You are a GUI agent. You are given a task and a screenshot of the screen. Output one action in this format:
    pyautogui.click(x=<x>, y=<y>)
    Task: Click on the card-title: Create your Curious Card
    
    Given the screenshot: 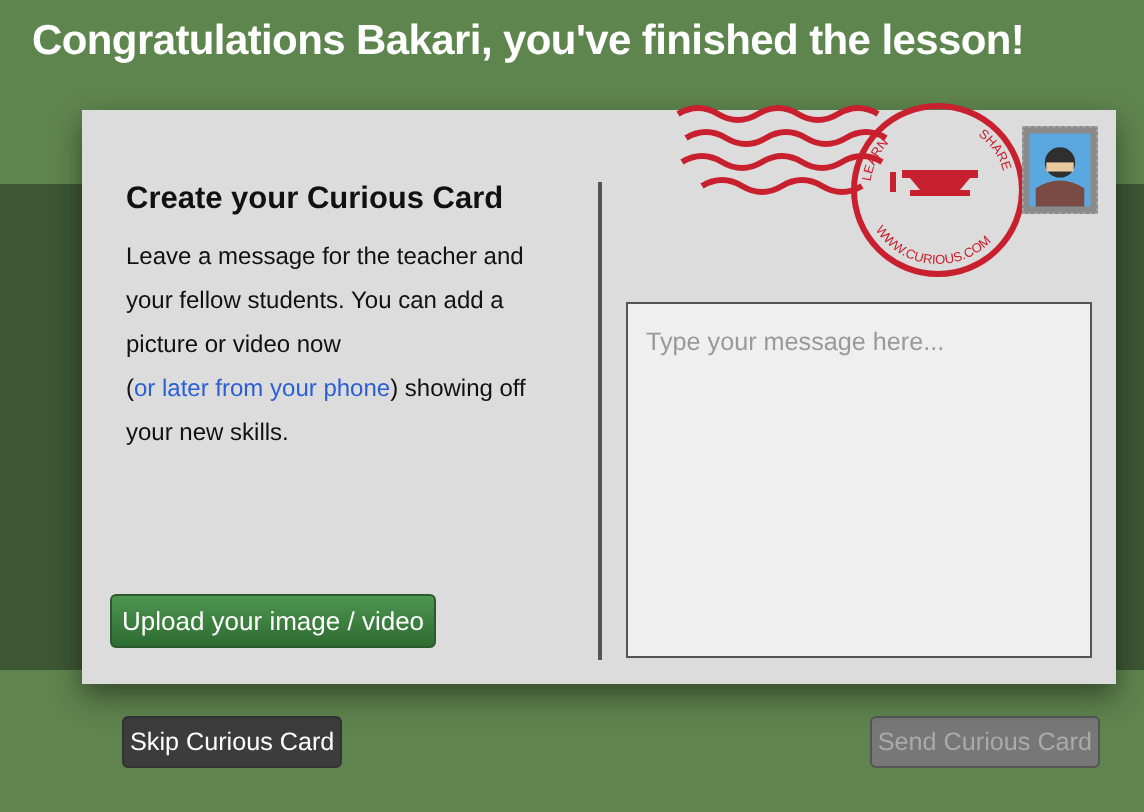 What is the action you would take?
    pyautogui.click(x=316, y=200)
    